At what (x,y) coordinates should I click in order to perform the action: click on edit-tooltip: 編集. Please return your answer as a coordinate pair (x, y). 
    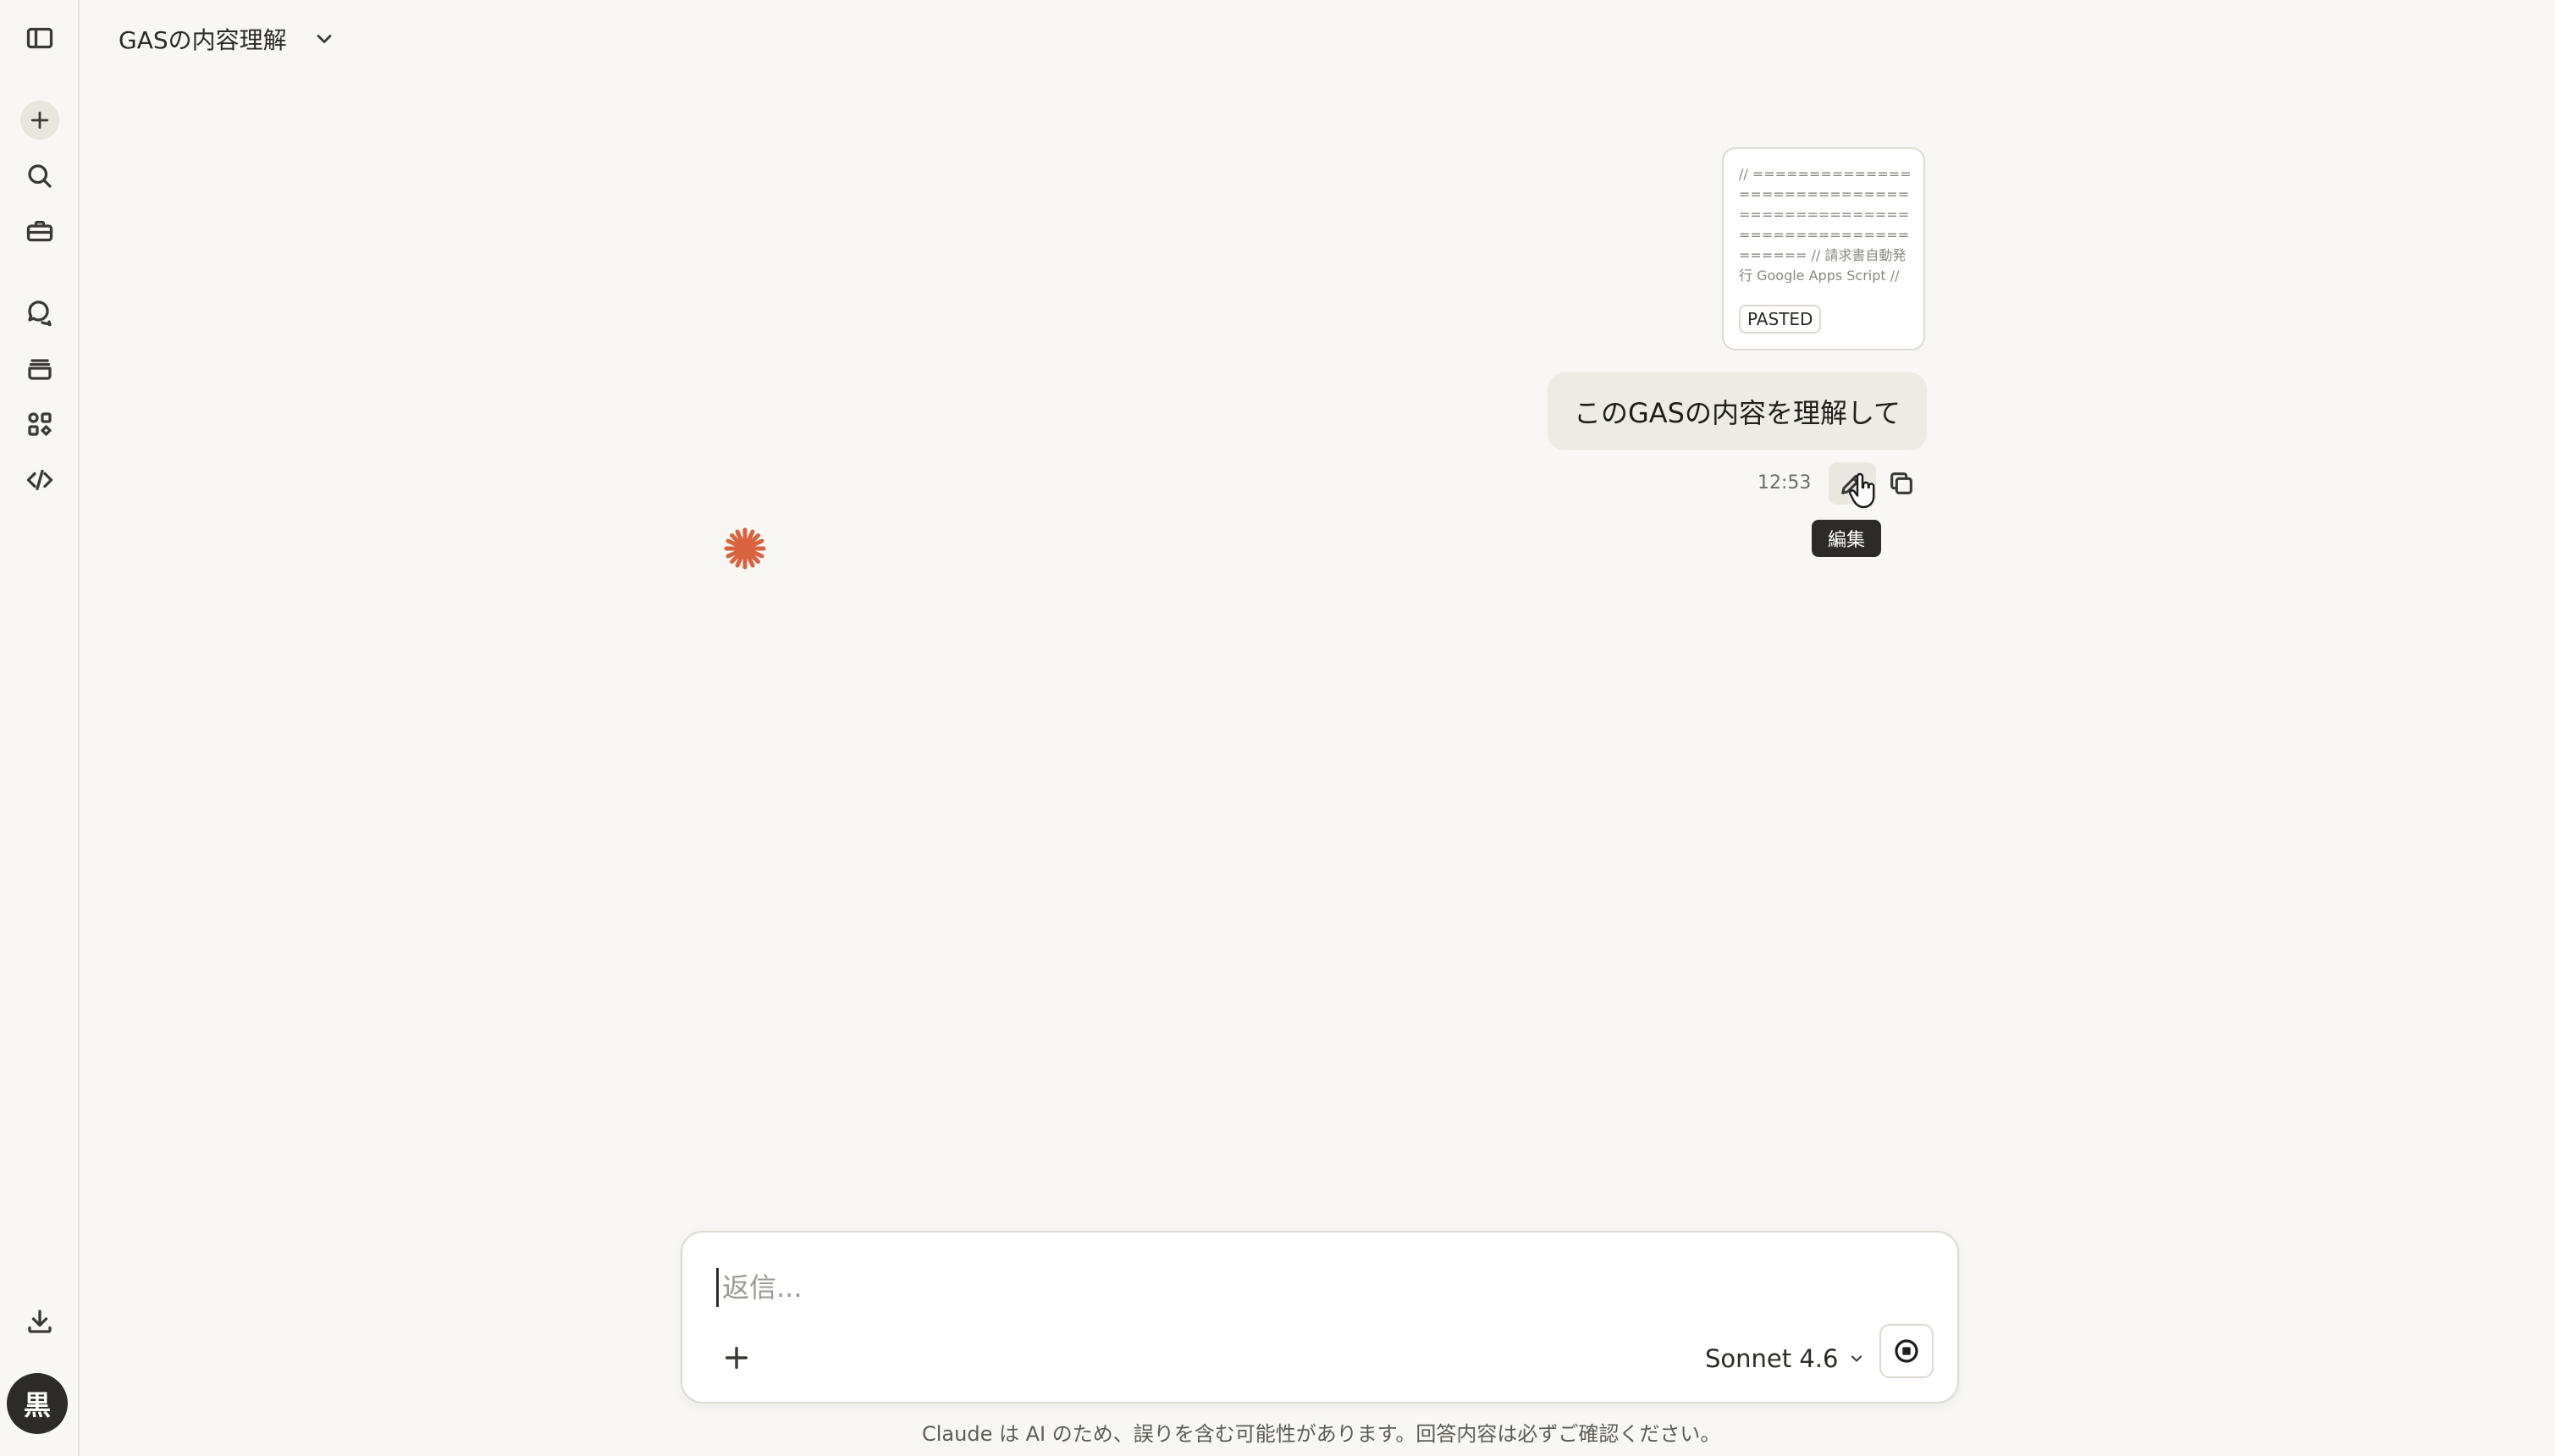
    Looking at the image, I should click on (1847, 538).